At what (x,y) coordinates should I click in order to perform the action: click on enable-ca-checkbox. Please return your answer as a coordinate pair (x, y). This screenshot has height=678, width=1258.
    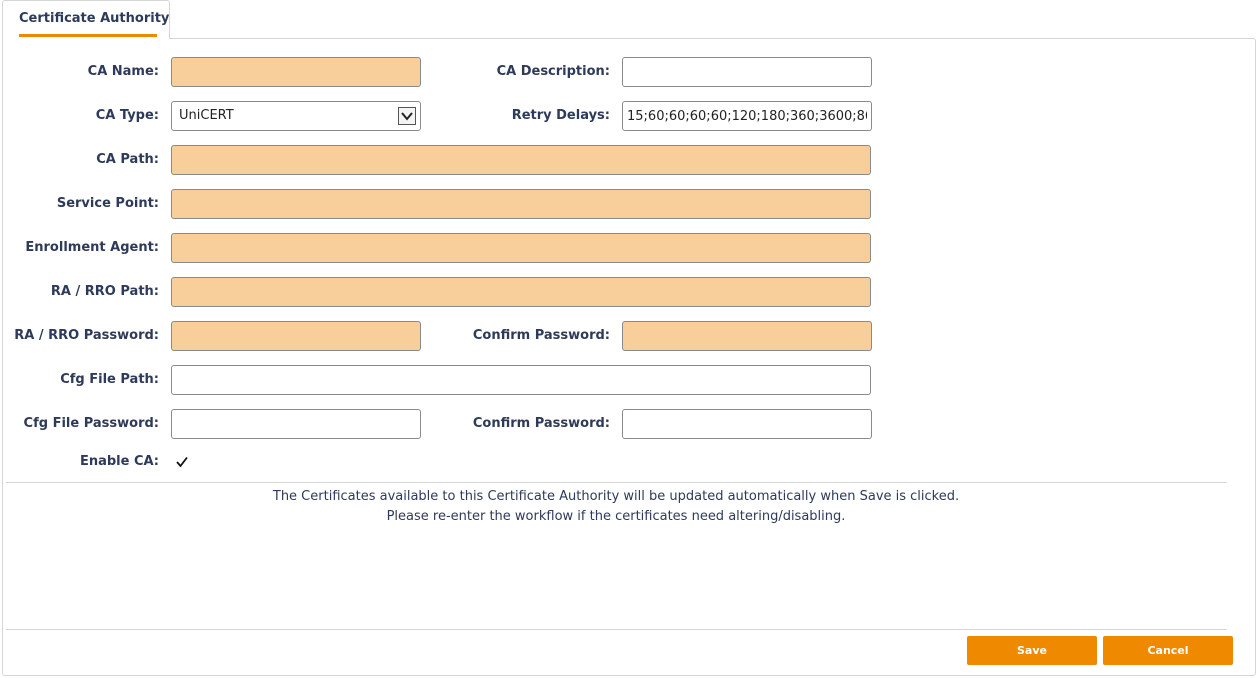
    Looking at the image, I should click on (182, 462).